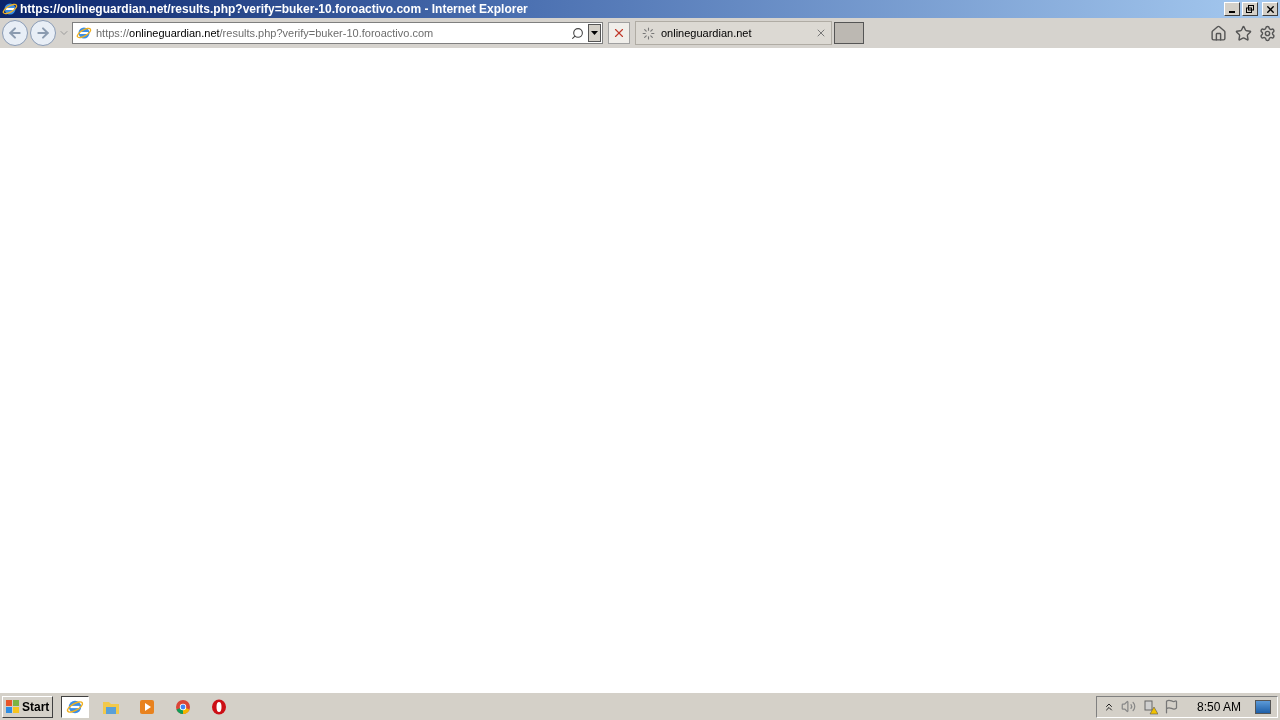 The height and width of the screenshot is (720, 1280). What do you see at coordinates (1171, 706) in the screenshot?
I see `action-center-flag-icon` at bounding box center [1171, 706].